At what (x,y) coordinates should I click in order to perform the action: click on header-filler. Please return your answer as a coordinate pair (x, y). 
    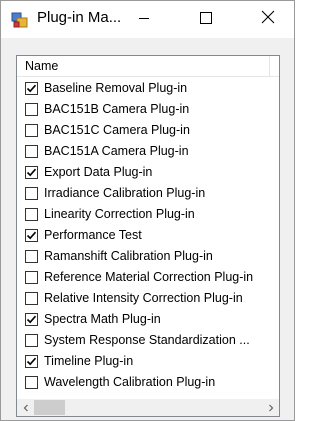
    Looking at the image, I should click on (274, 66).